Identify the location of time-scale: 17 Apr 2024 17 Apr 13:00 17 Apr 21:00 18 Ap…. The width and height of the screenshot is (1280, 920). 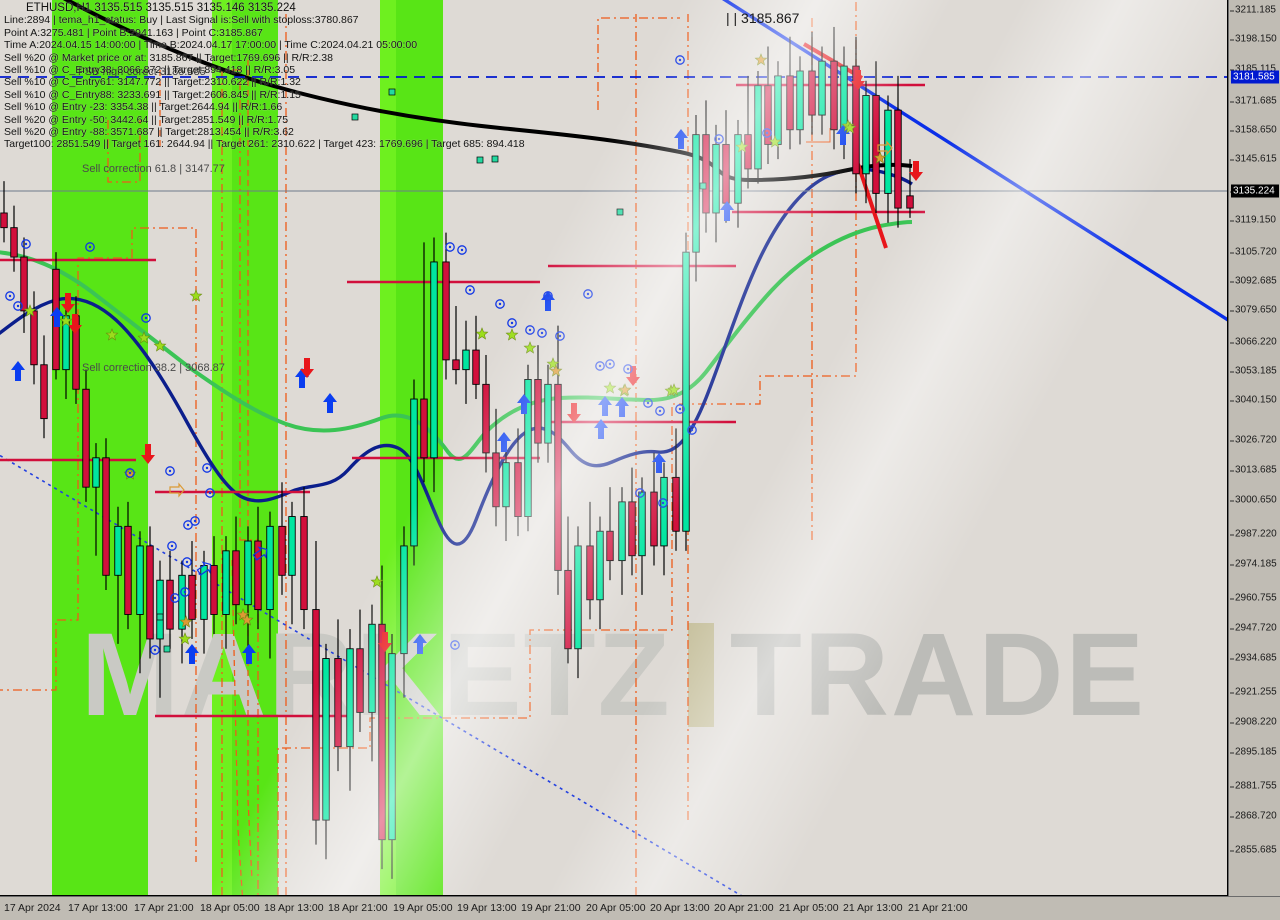
(640, 908).